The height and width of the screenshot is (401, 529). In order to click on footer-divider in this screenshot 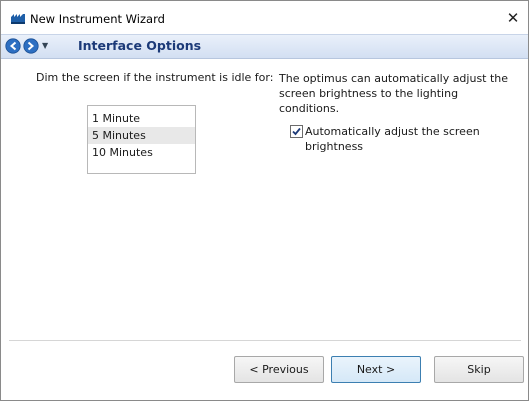, I will do `click(265, 340)`.